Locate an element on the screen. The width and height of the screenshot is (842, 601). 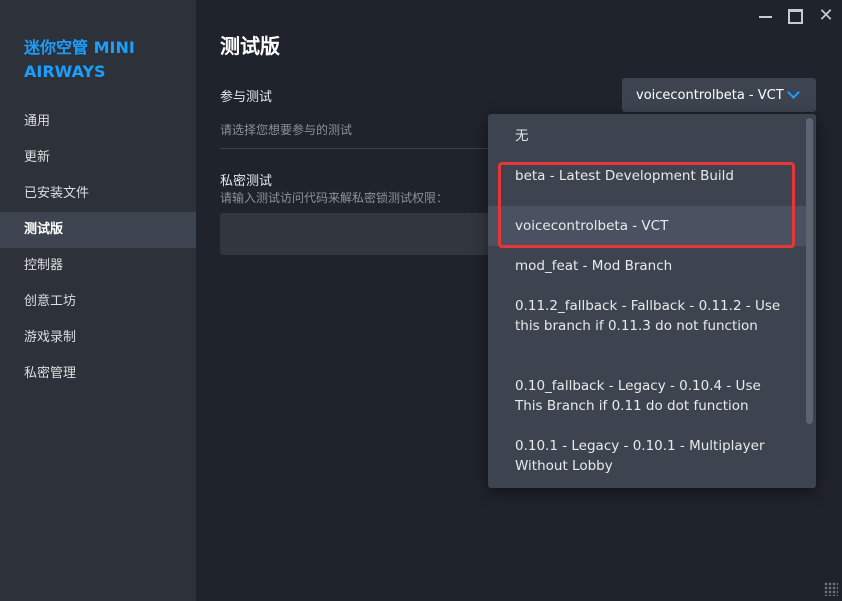
sidebar-item-controller: 控制器 is located at coordinates (98, 266).